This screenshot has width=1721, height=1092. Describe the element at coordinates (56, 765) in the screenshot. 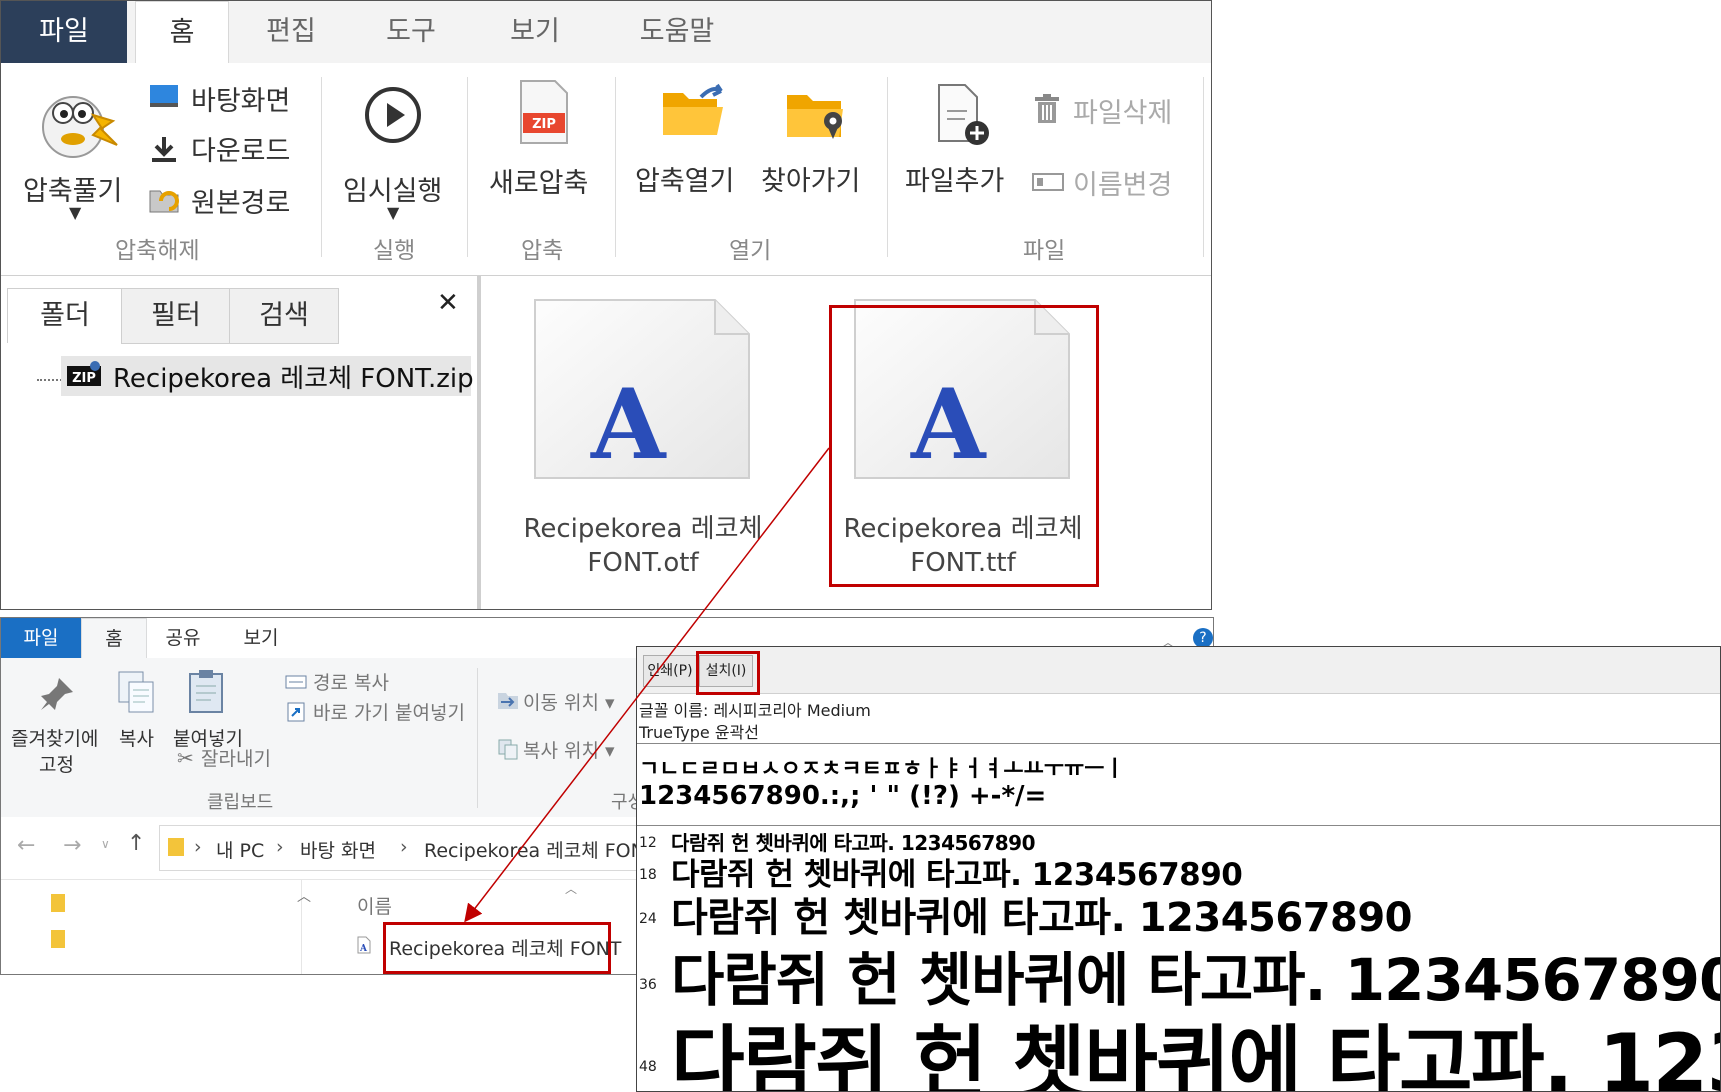

I see `pin-label-line-2: 고정` at that location.